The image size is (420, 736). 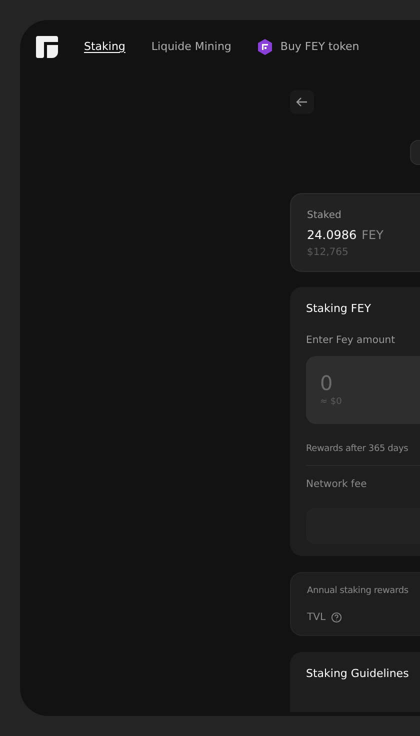 I want to click on annual-rewards-label: Annual staking rewards, so click(x=358, y=591).